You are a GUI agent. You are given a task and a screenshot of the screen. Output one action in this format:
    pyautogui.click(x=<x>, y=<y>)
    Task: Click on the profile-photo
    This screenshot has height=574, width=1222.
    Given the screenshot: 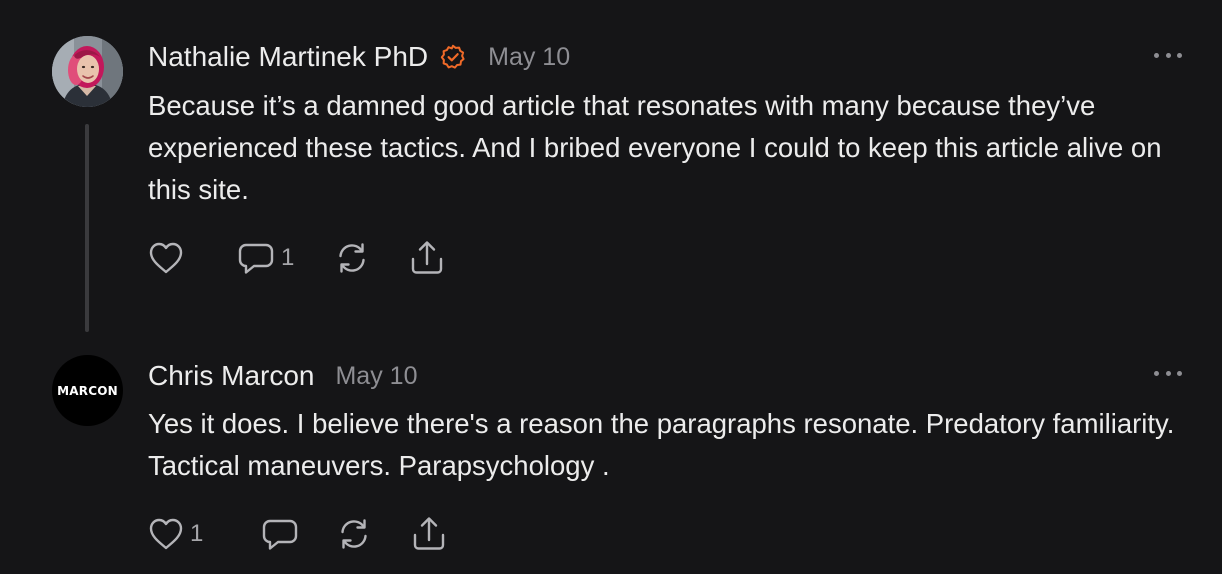 What is the action you would take?
    pyautogui.click(x=87, y=71)
    